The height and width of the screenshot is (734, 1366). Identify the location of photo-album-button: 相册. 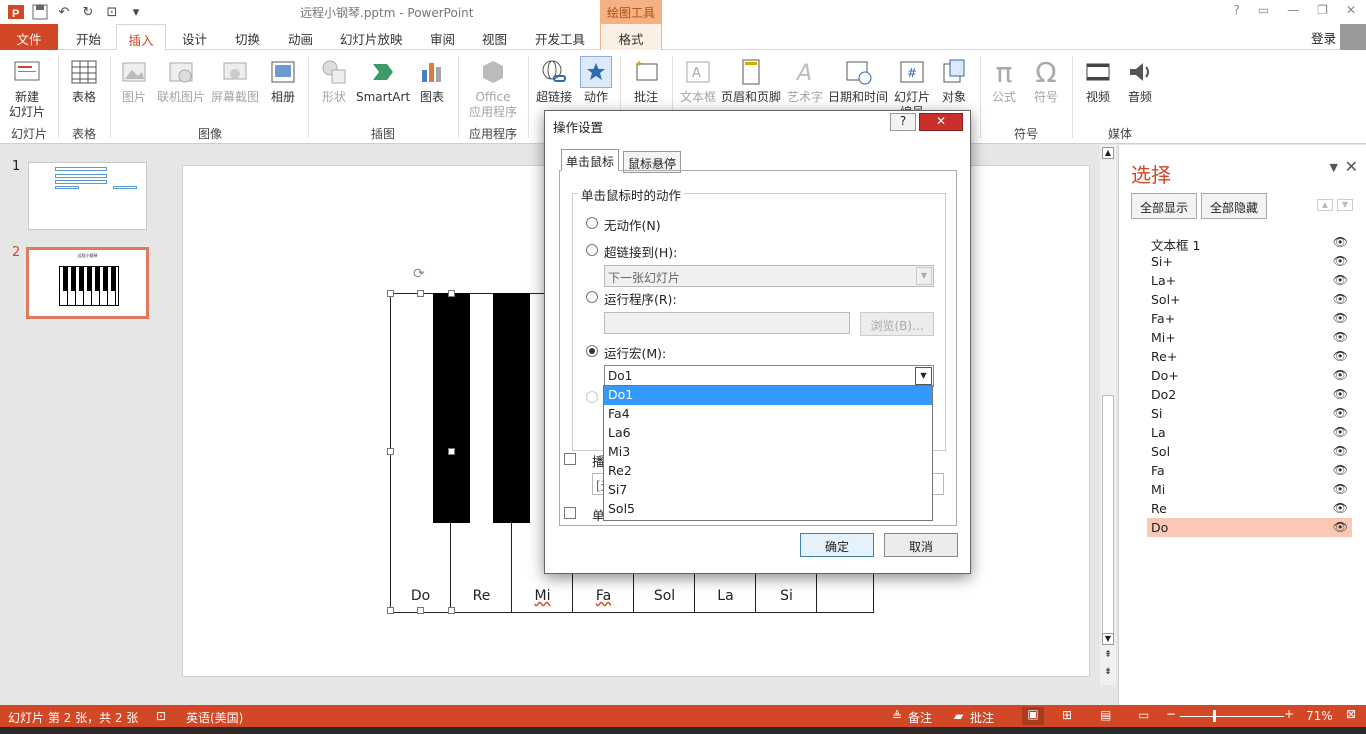
(283, 80).